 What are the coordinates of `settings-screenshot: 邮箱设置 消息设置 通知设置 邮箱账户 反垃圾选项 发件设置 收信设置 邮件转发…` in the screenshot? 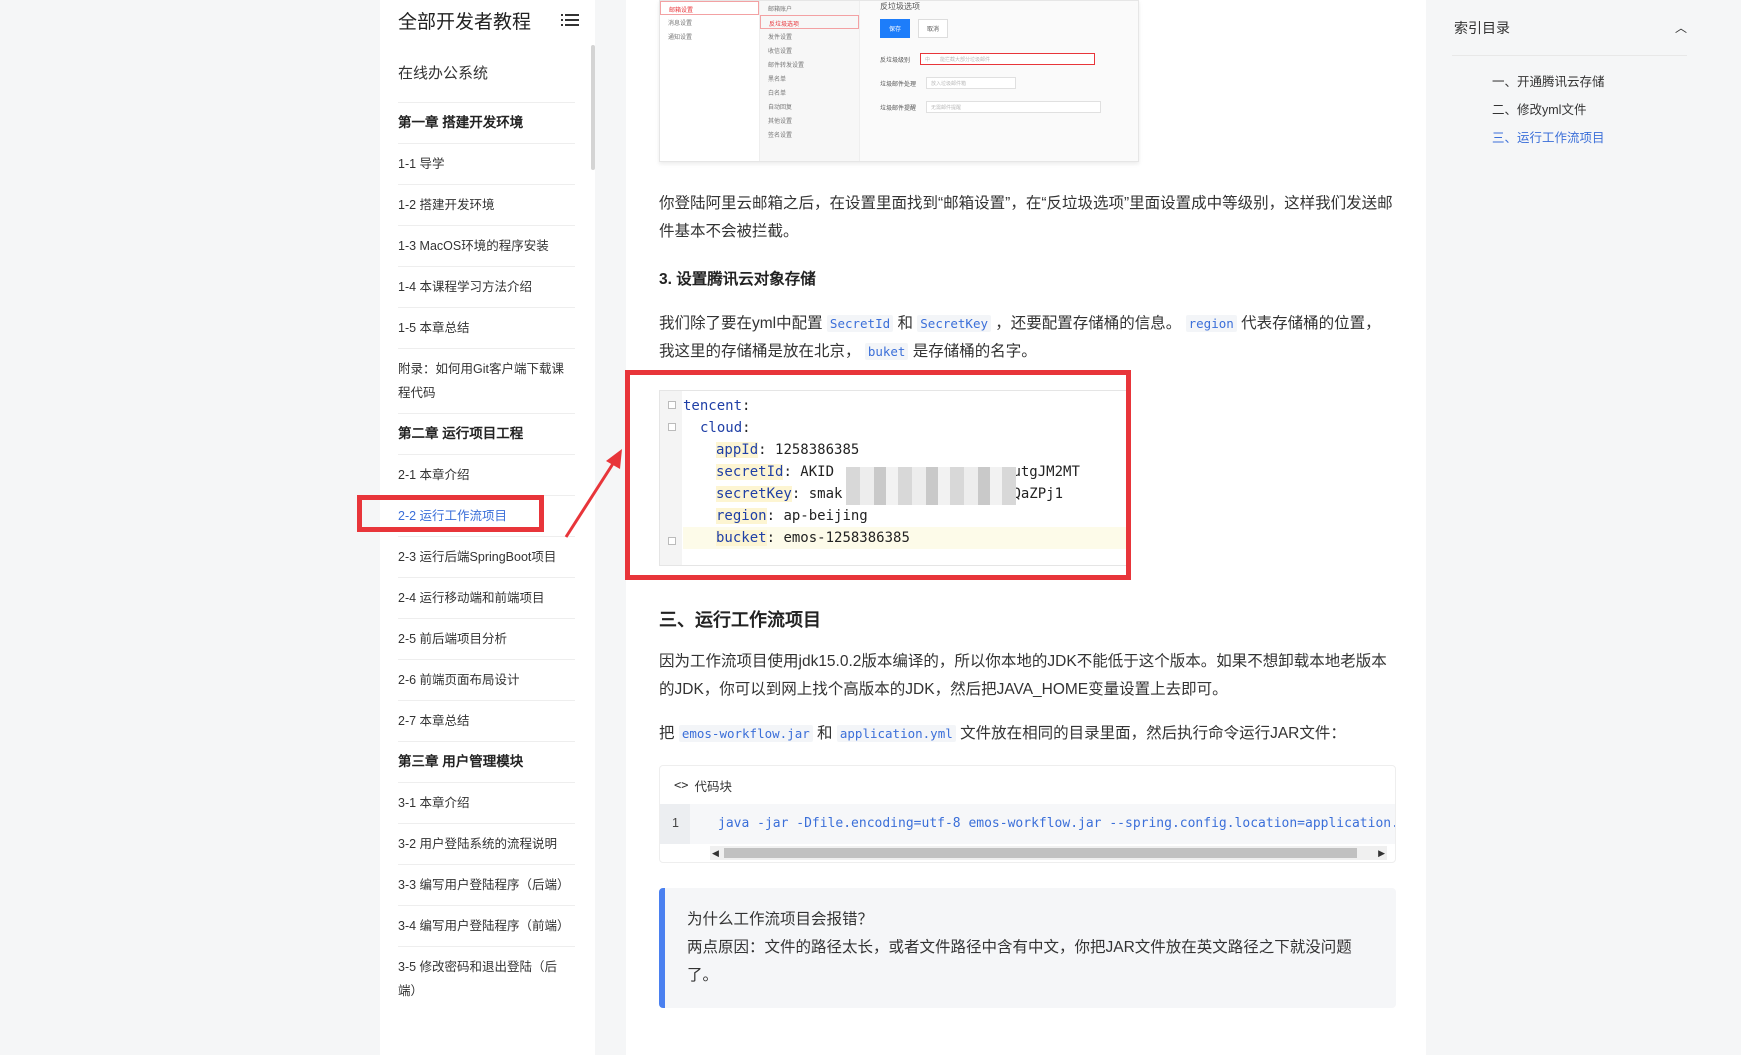 It's located at (899, 81).